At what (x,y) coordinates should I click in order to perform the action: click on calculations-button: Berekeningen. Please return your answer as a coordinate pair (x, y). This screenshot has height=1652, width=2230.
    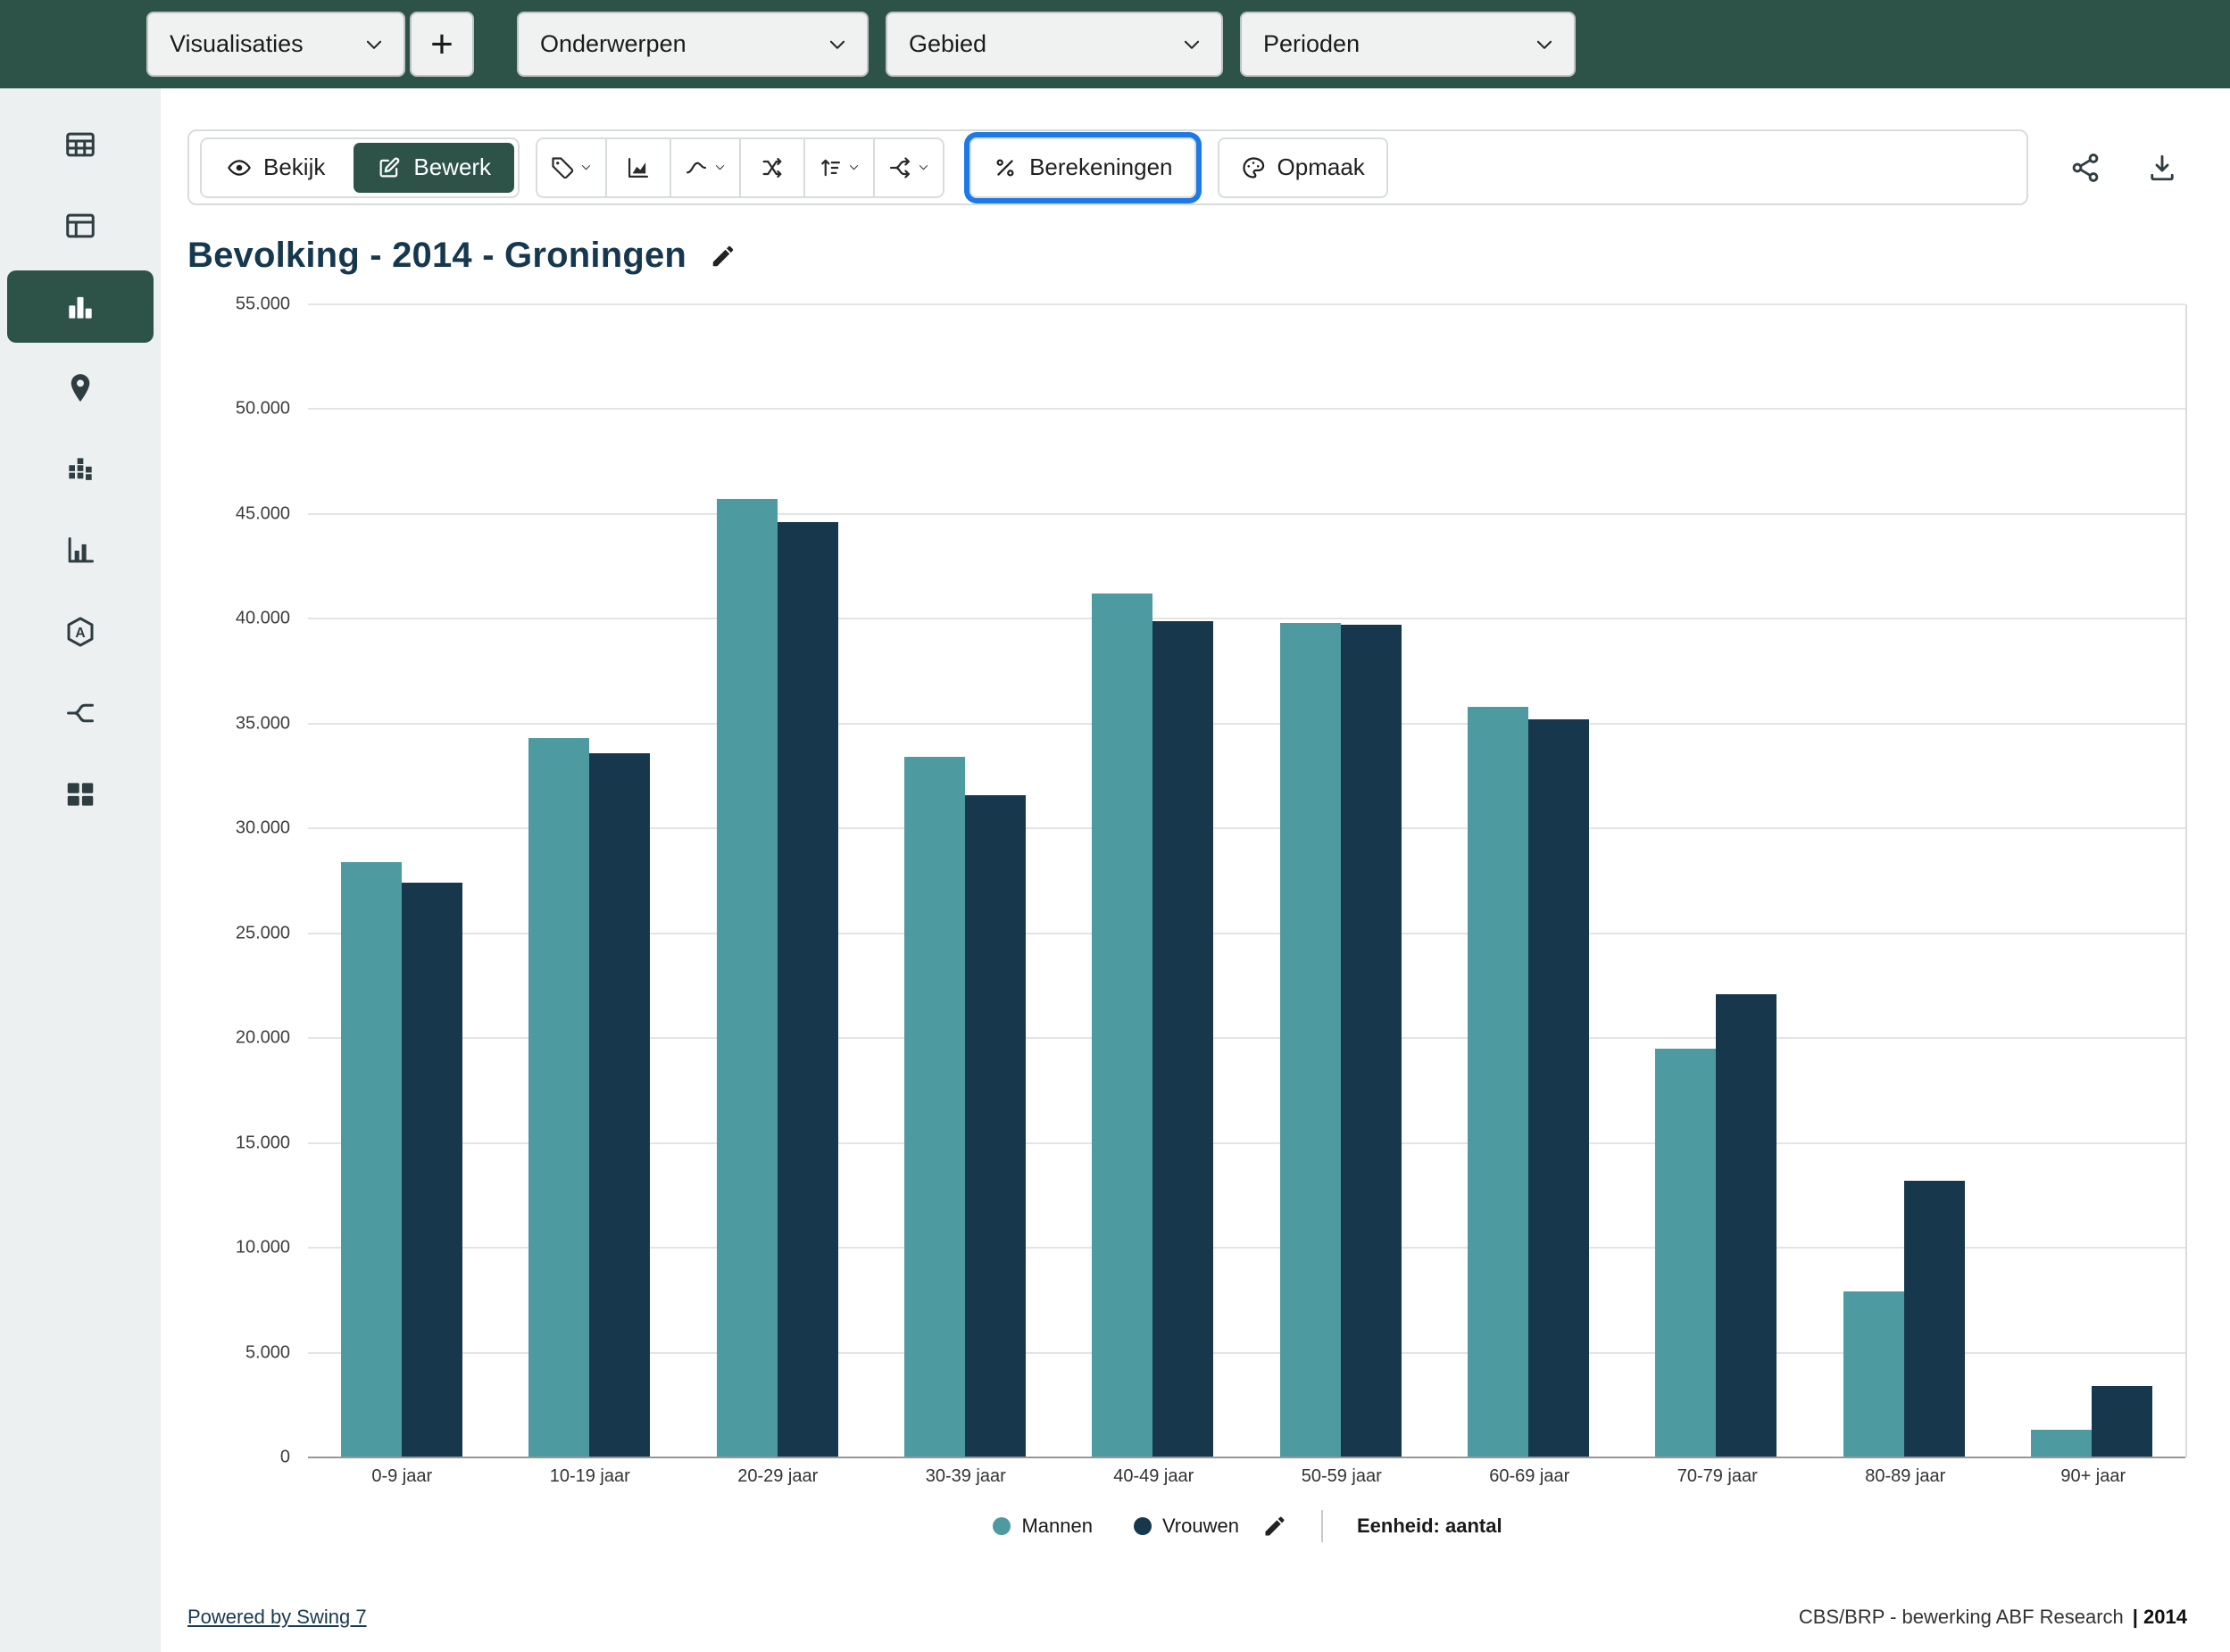
    Looking at the image, I should click on (1082, 167).